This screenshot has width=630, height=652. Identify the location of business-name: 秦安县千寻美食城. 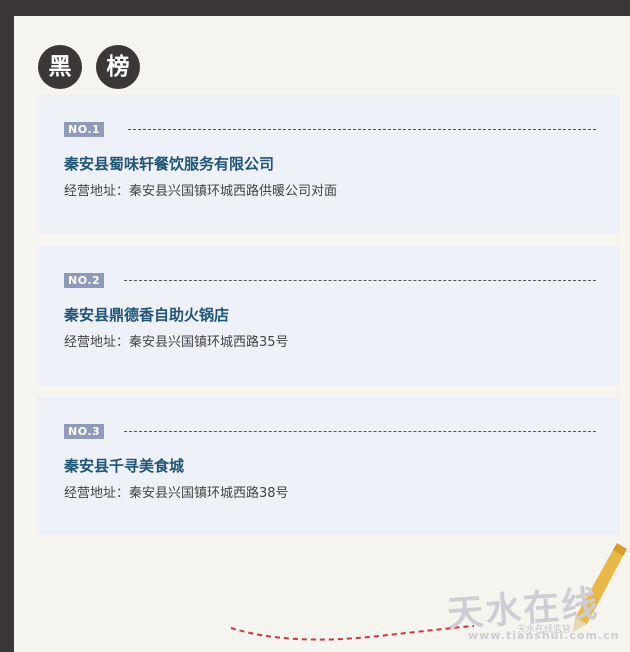
(124, 466).